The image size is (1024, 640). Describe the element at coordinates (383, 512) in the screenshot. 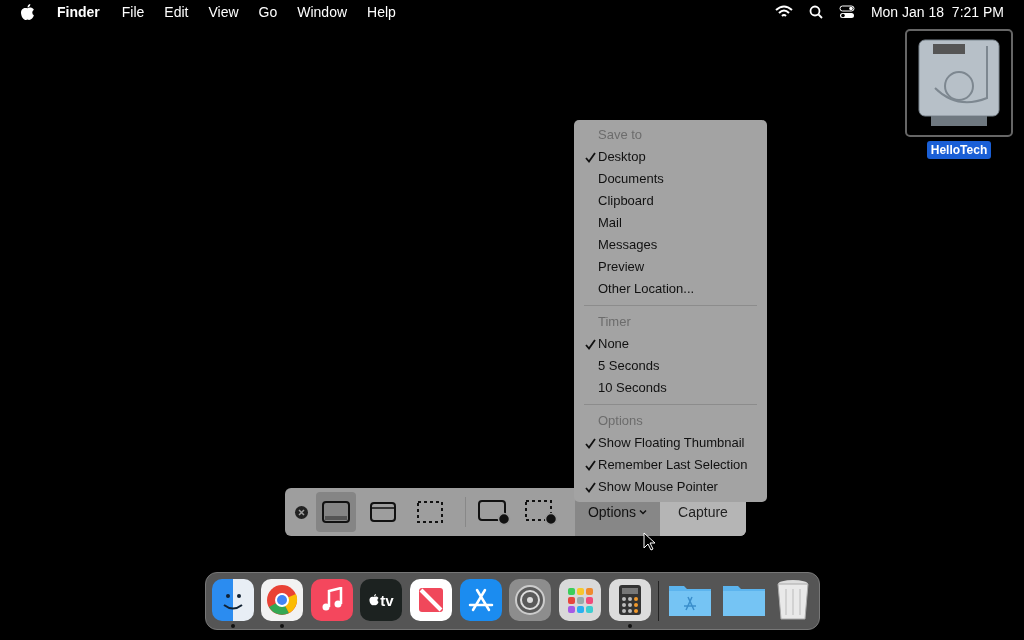

I see `window-icon` at that location.